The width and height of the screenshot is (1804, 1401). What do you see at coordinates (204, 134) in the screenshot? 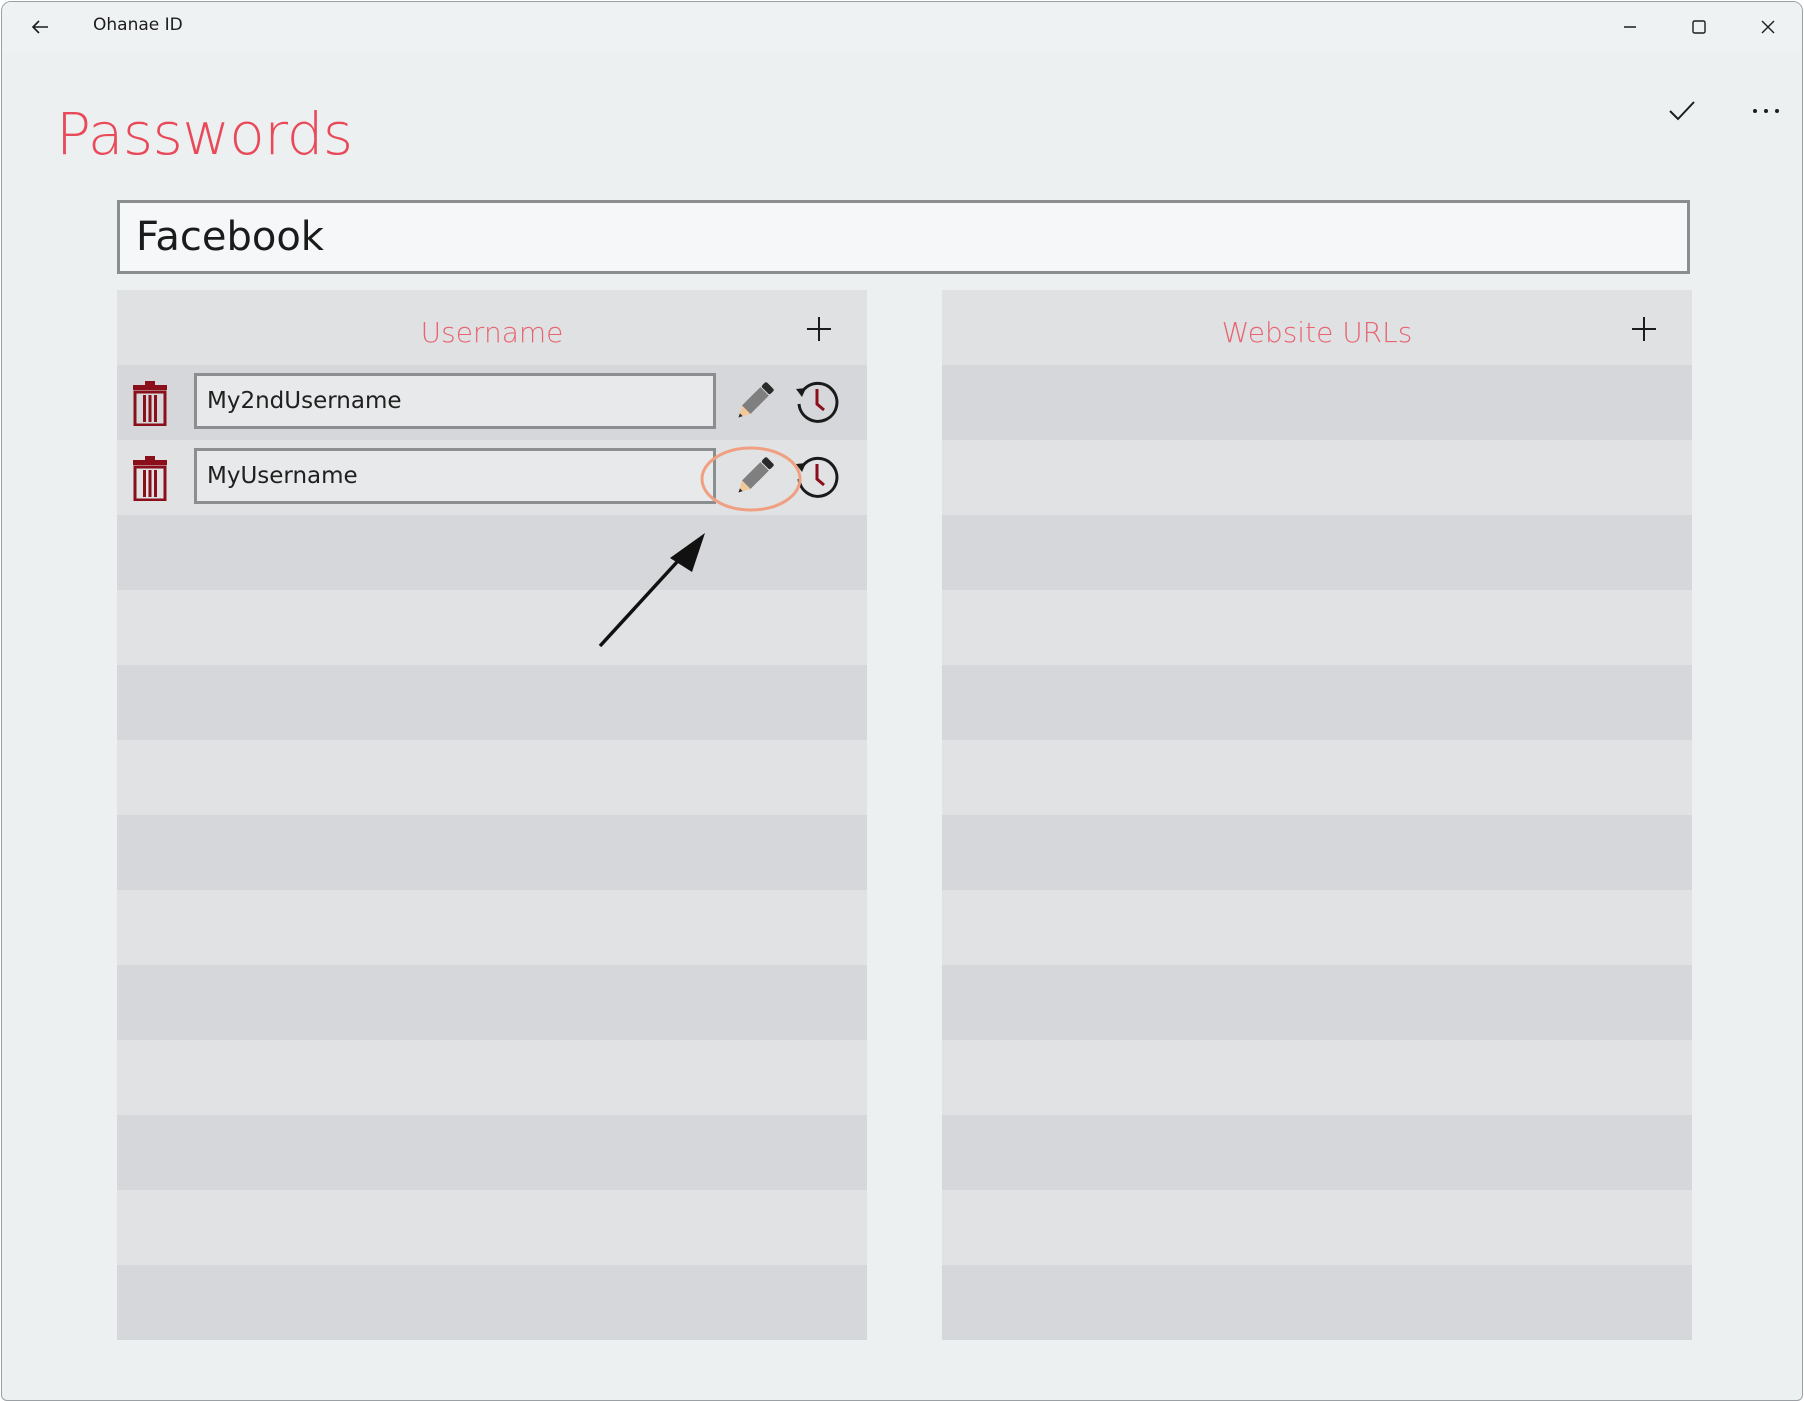
I see `page-title: Passwords` at bounding box center [204, 134].